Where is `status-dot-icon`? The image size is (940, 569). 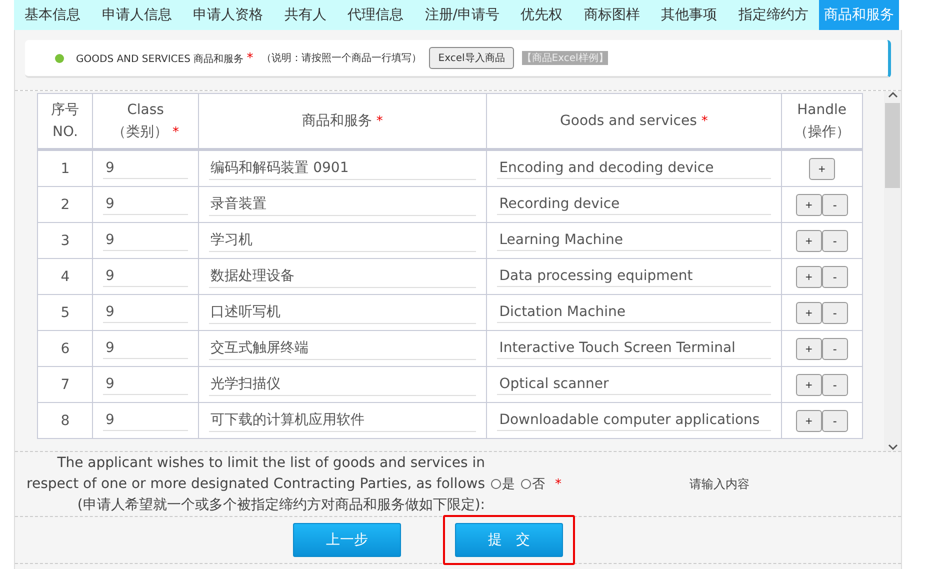 status-dot-icon is located at coordinates (59, 58).